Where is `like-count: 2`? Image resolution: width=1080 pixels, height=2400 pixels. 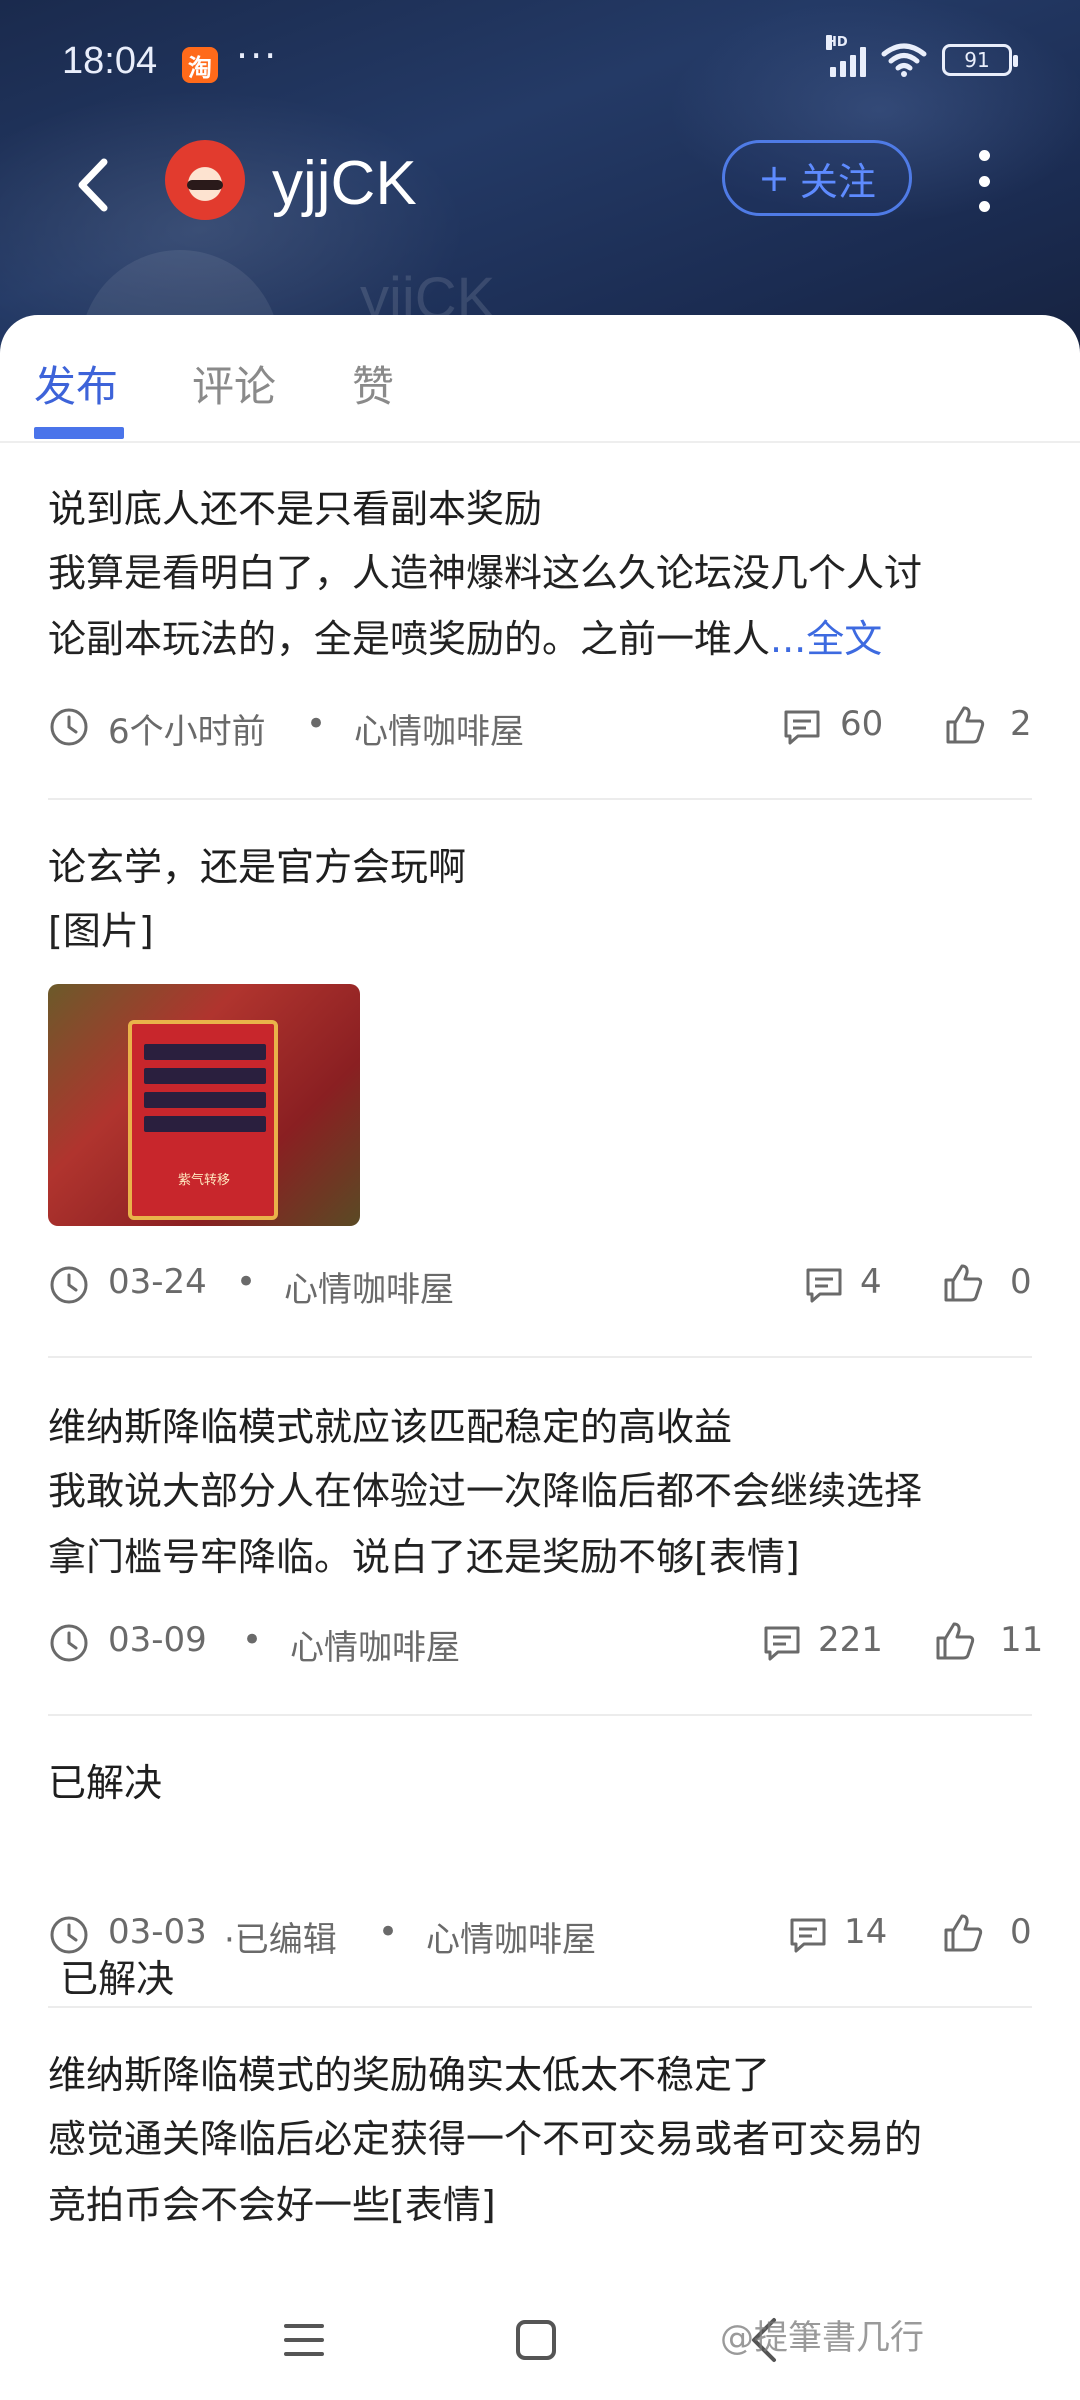
like-count: 2 is located at coordinates (1021, 724).